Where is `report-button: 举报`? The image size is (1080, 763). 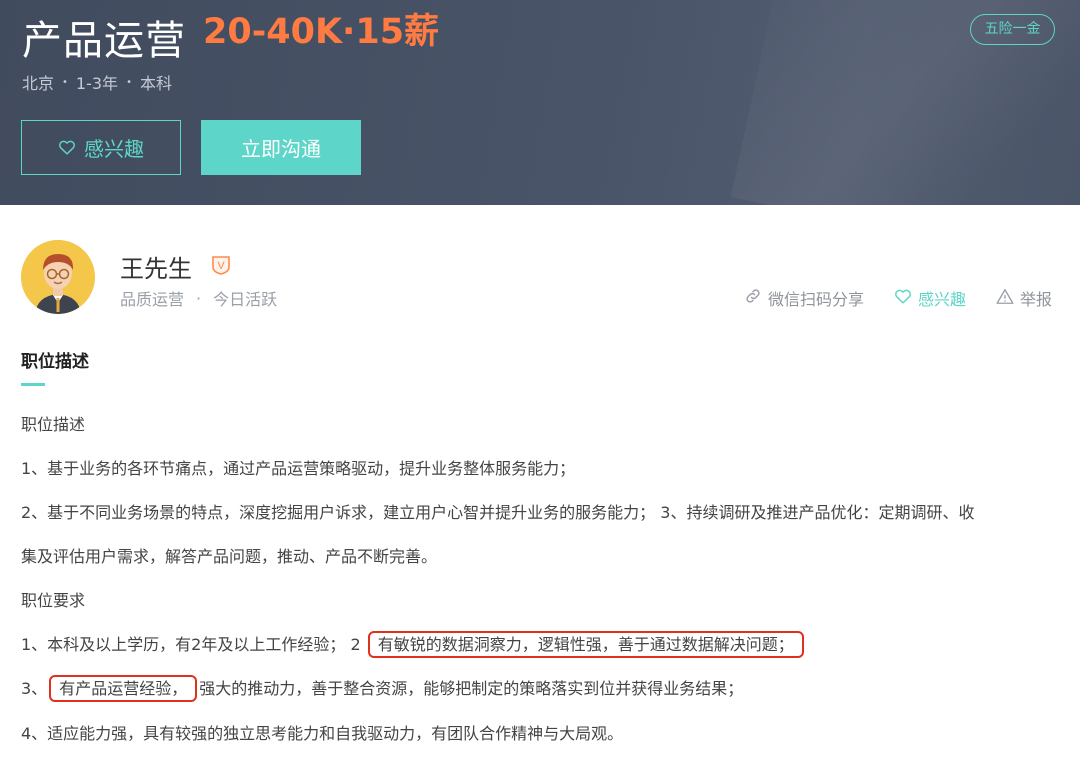 report-button: 举报 is located at coordinates (1024, 298).